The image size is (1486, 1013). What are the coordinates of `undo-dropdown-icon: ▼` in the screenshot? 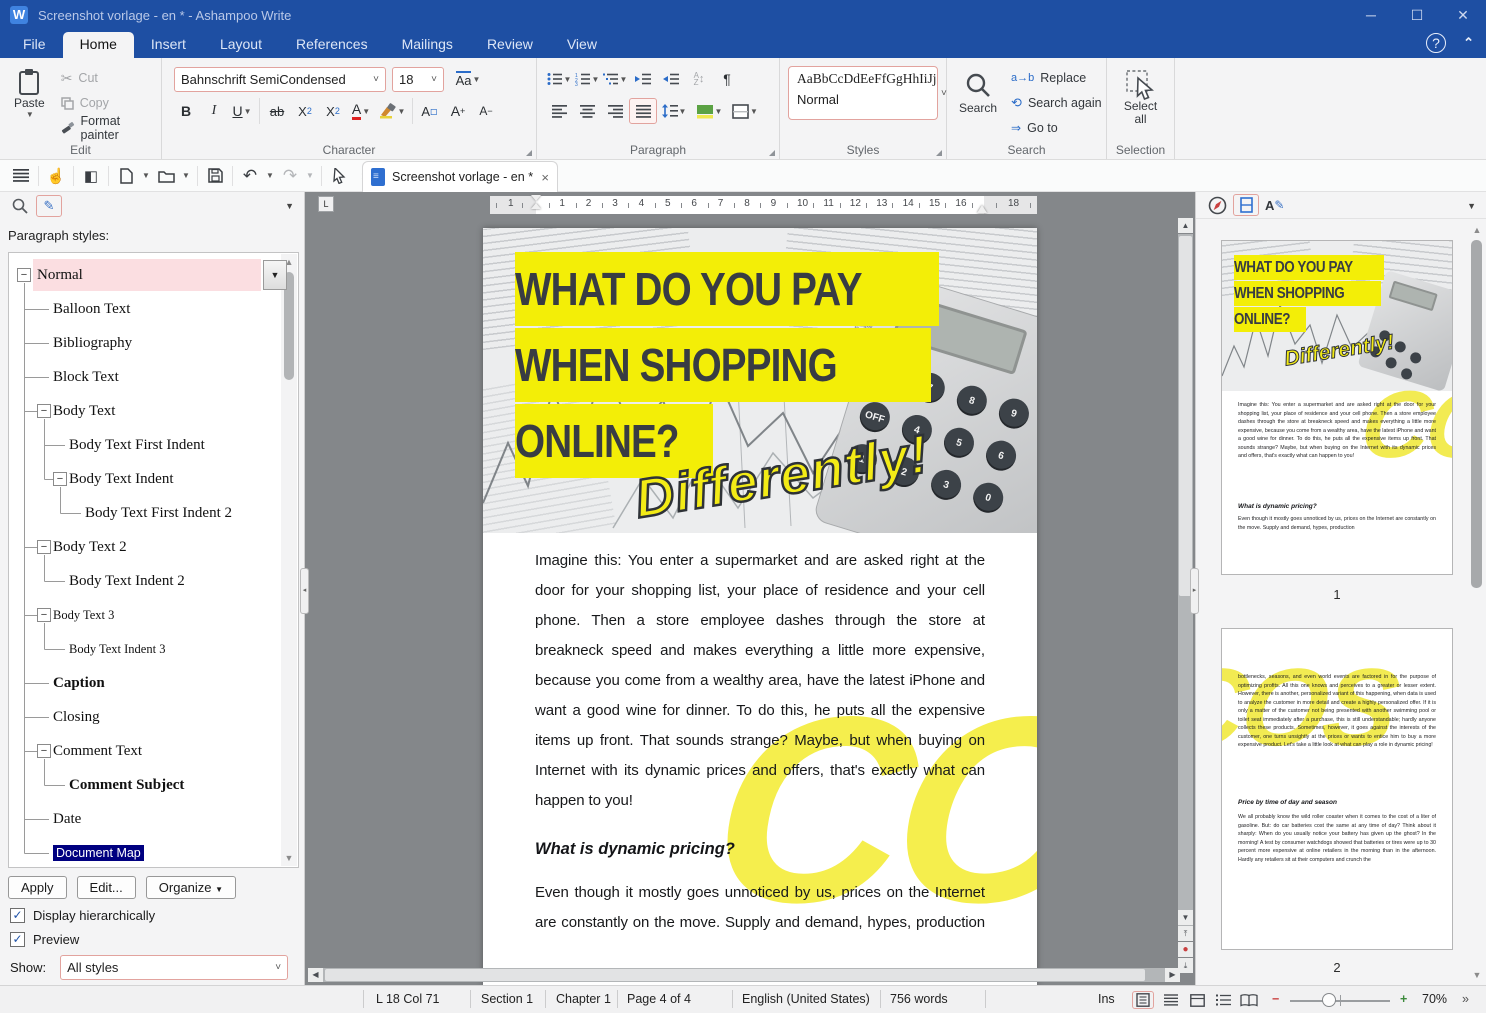 It's located at (270, 176).